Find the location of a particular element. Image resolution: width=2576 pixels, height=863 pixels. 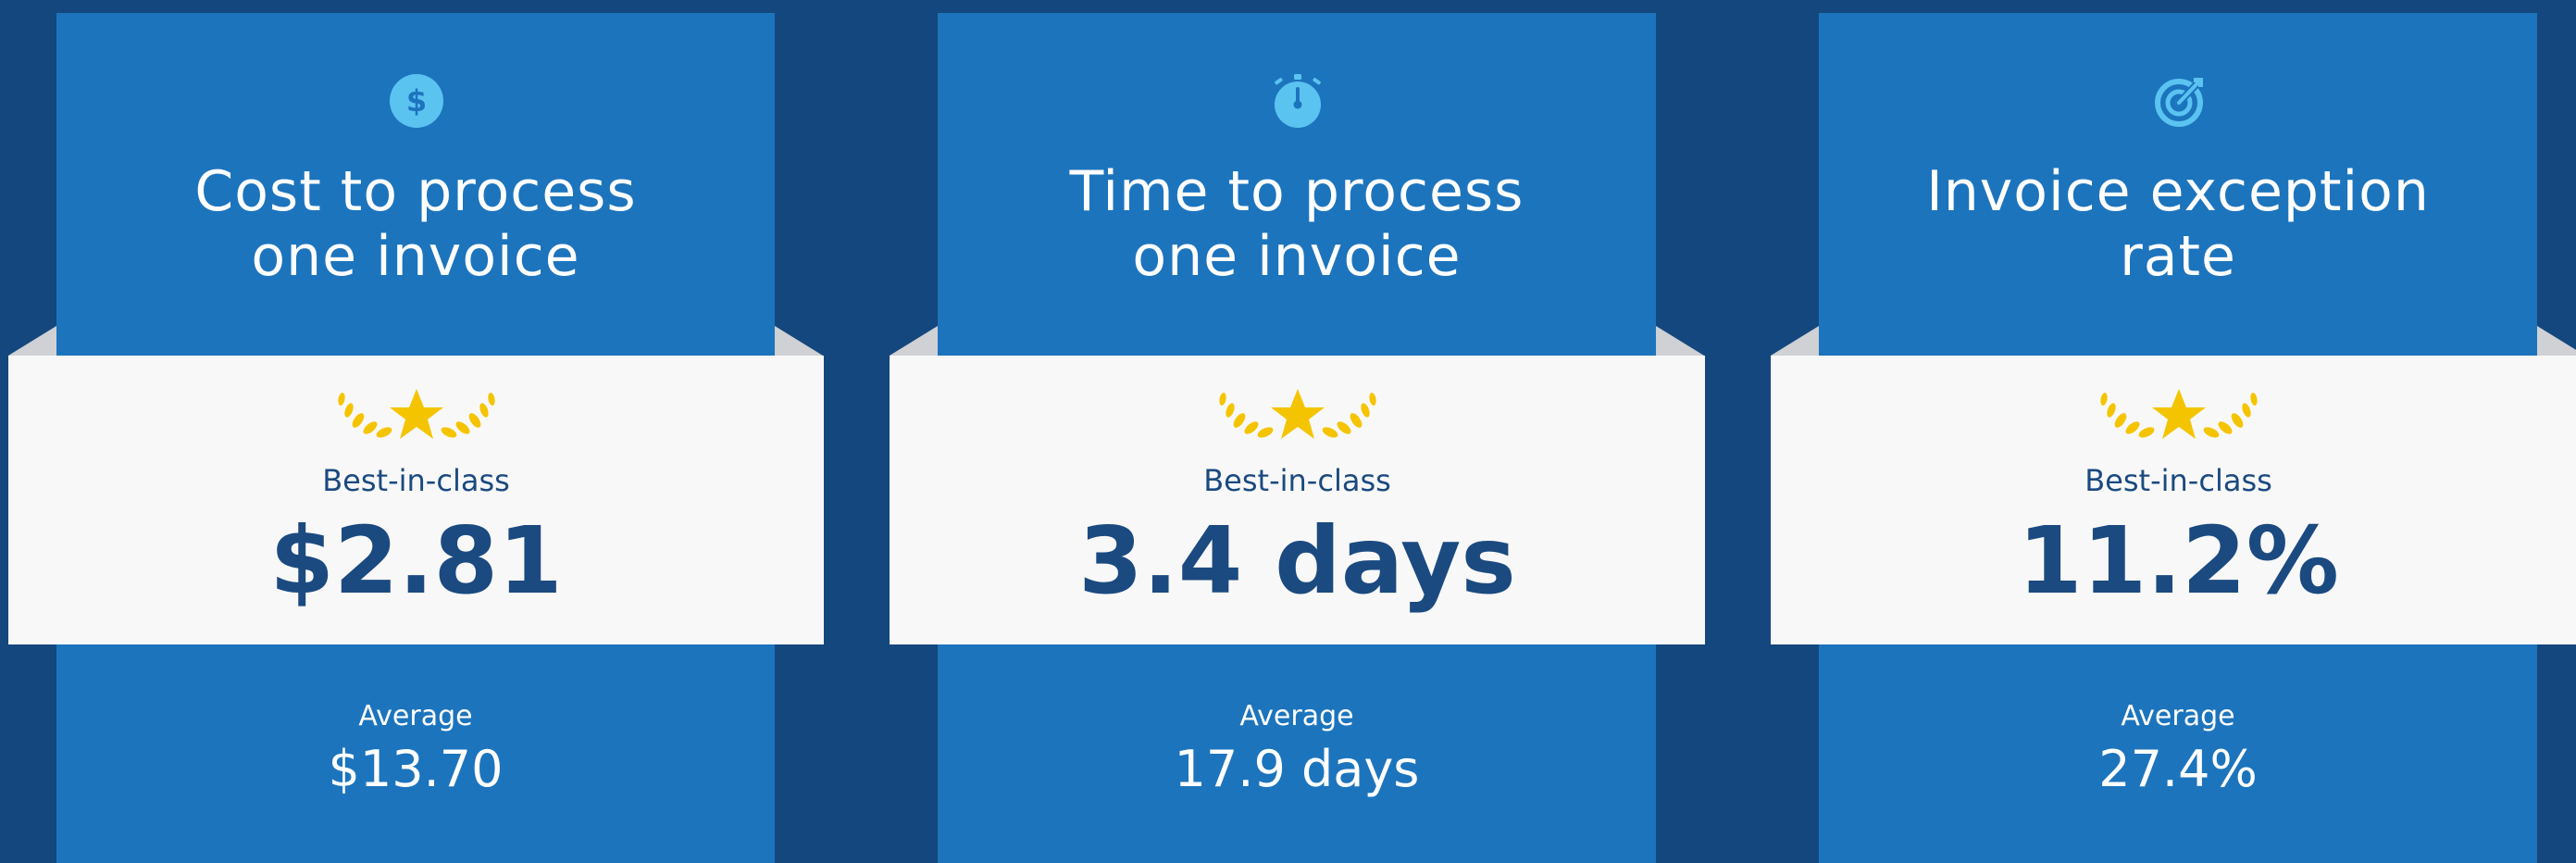

stopwatch-icon is located at coordinates (1298, 101).